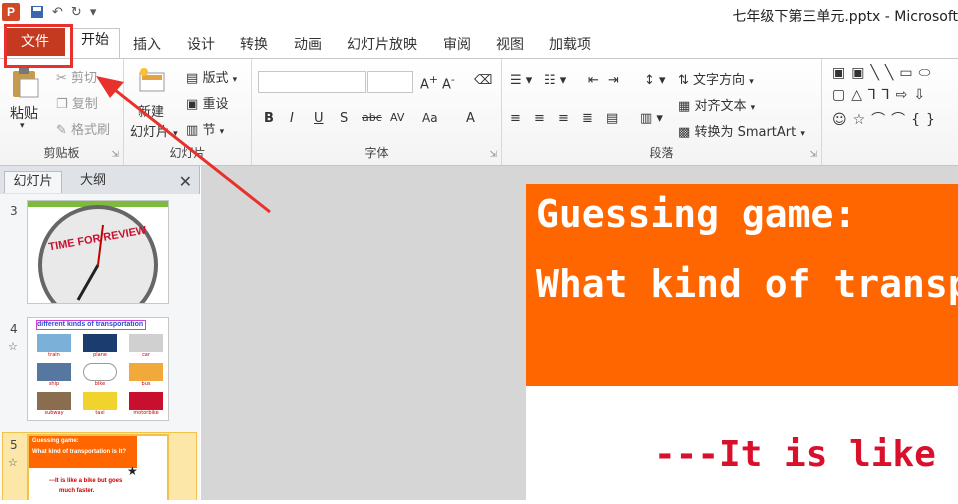 Image resolution: width=958 pixels, height=504 pixels. I want to click on slide-number: 5, so click(14, 445).